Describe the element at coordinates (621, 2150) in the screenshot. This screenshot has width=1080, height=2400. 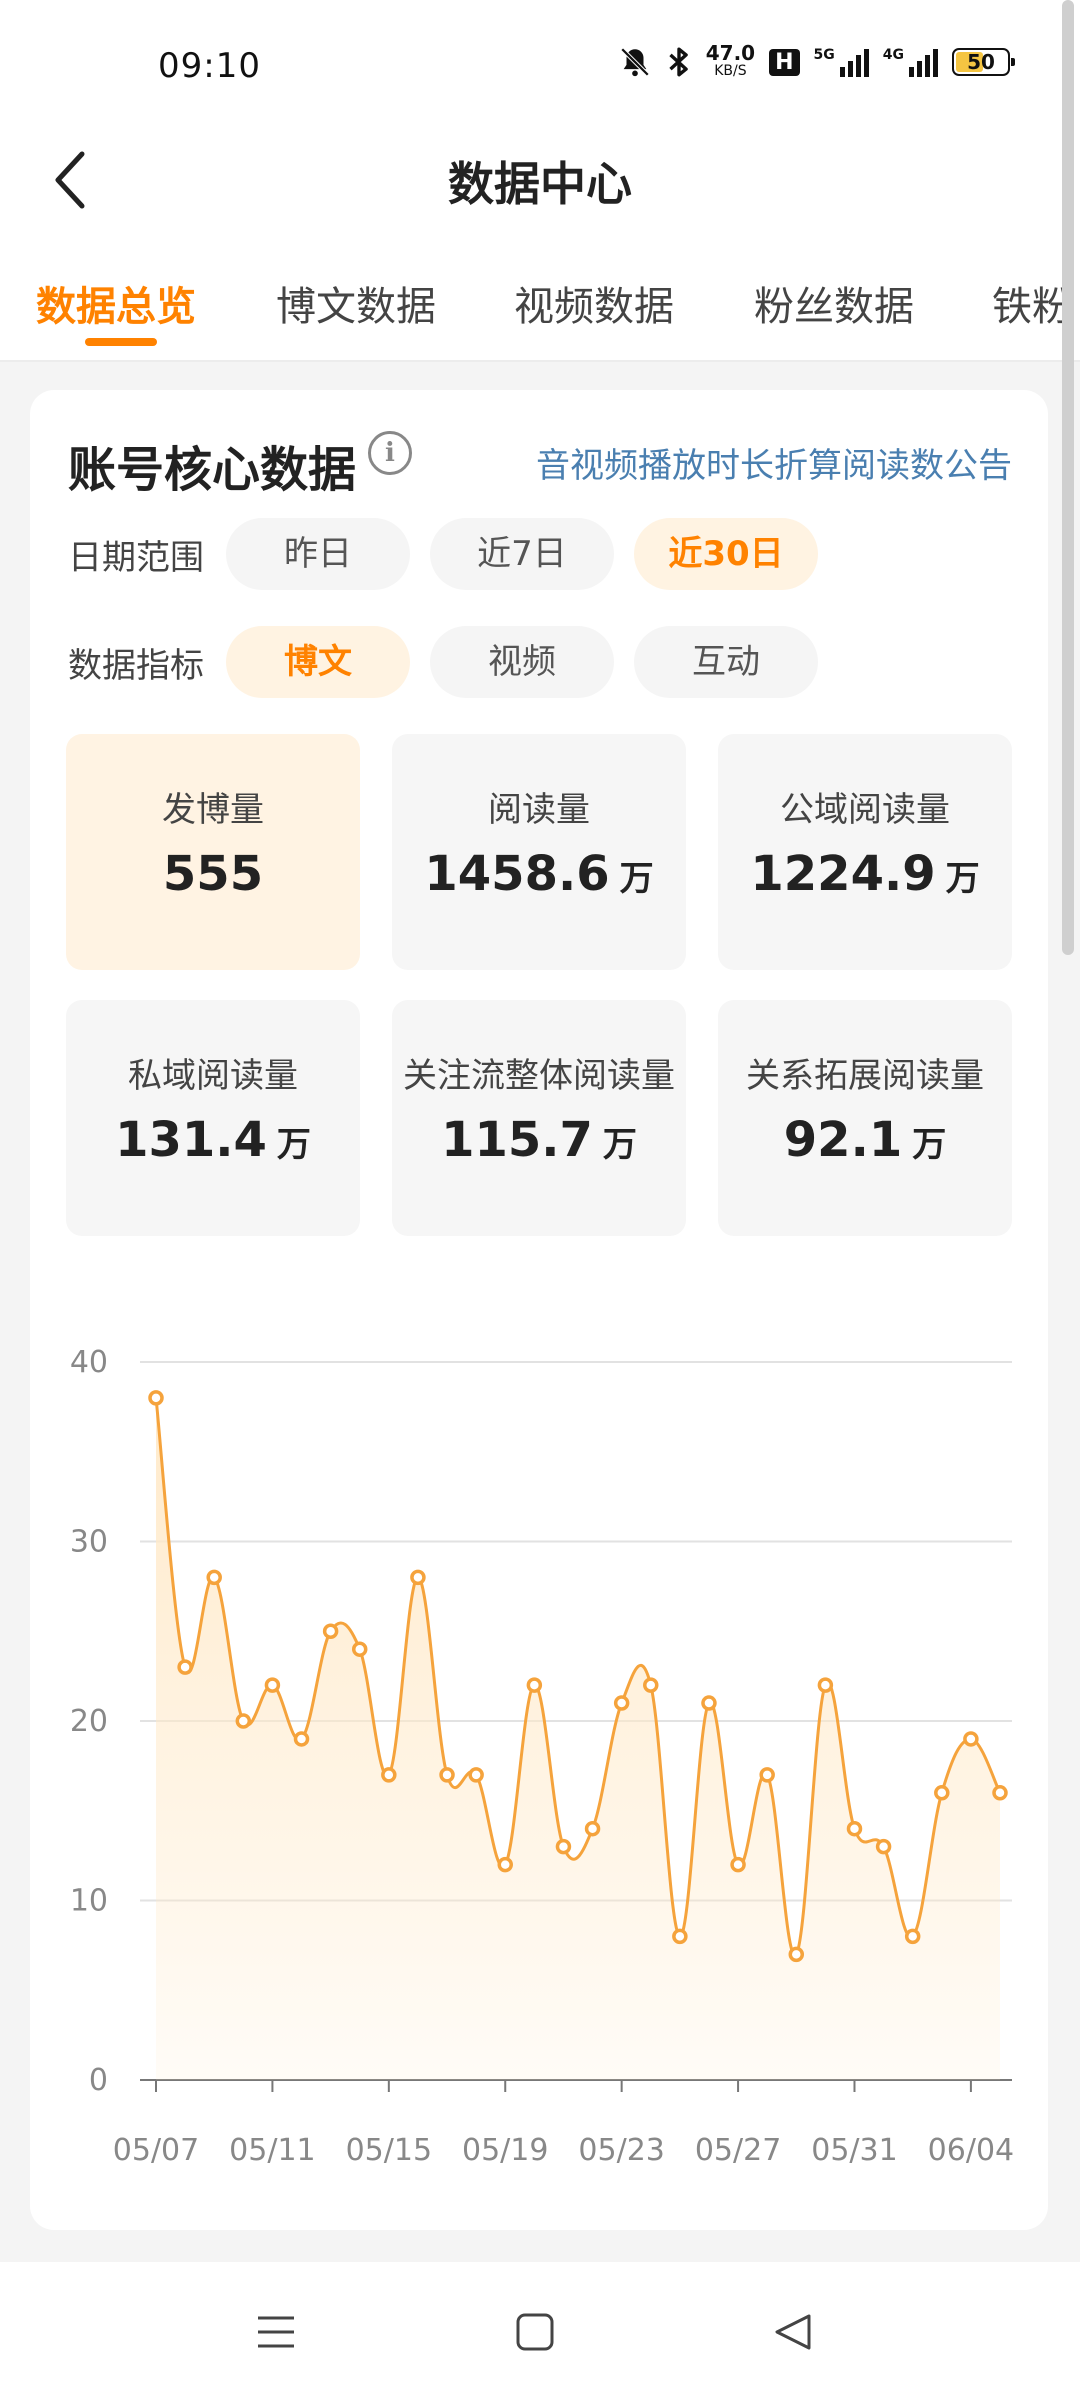
I see `x-tick-label: 05/23` at that location.